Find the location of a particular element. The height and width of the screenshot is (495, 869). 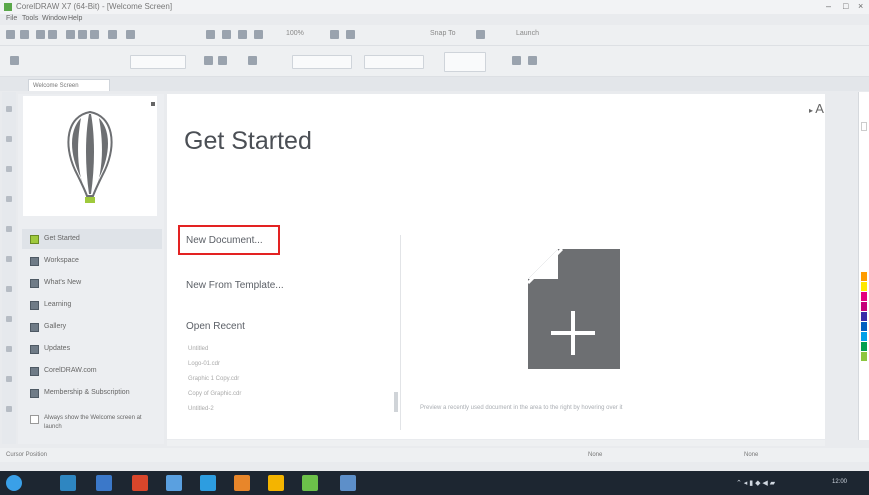

sidebar-item-get-started: Get Started is located at coordinates (92, 239).